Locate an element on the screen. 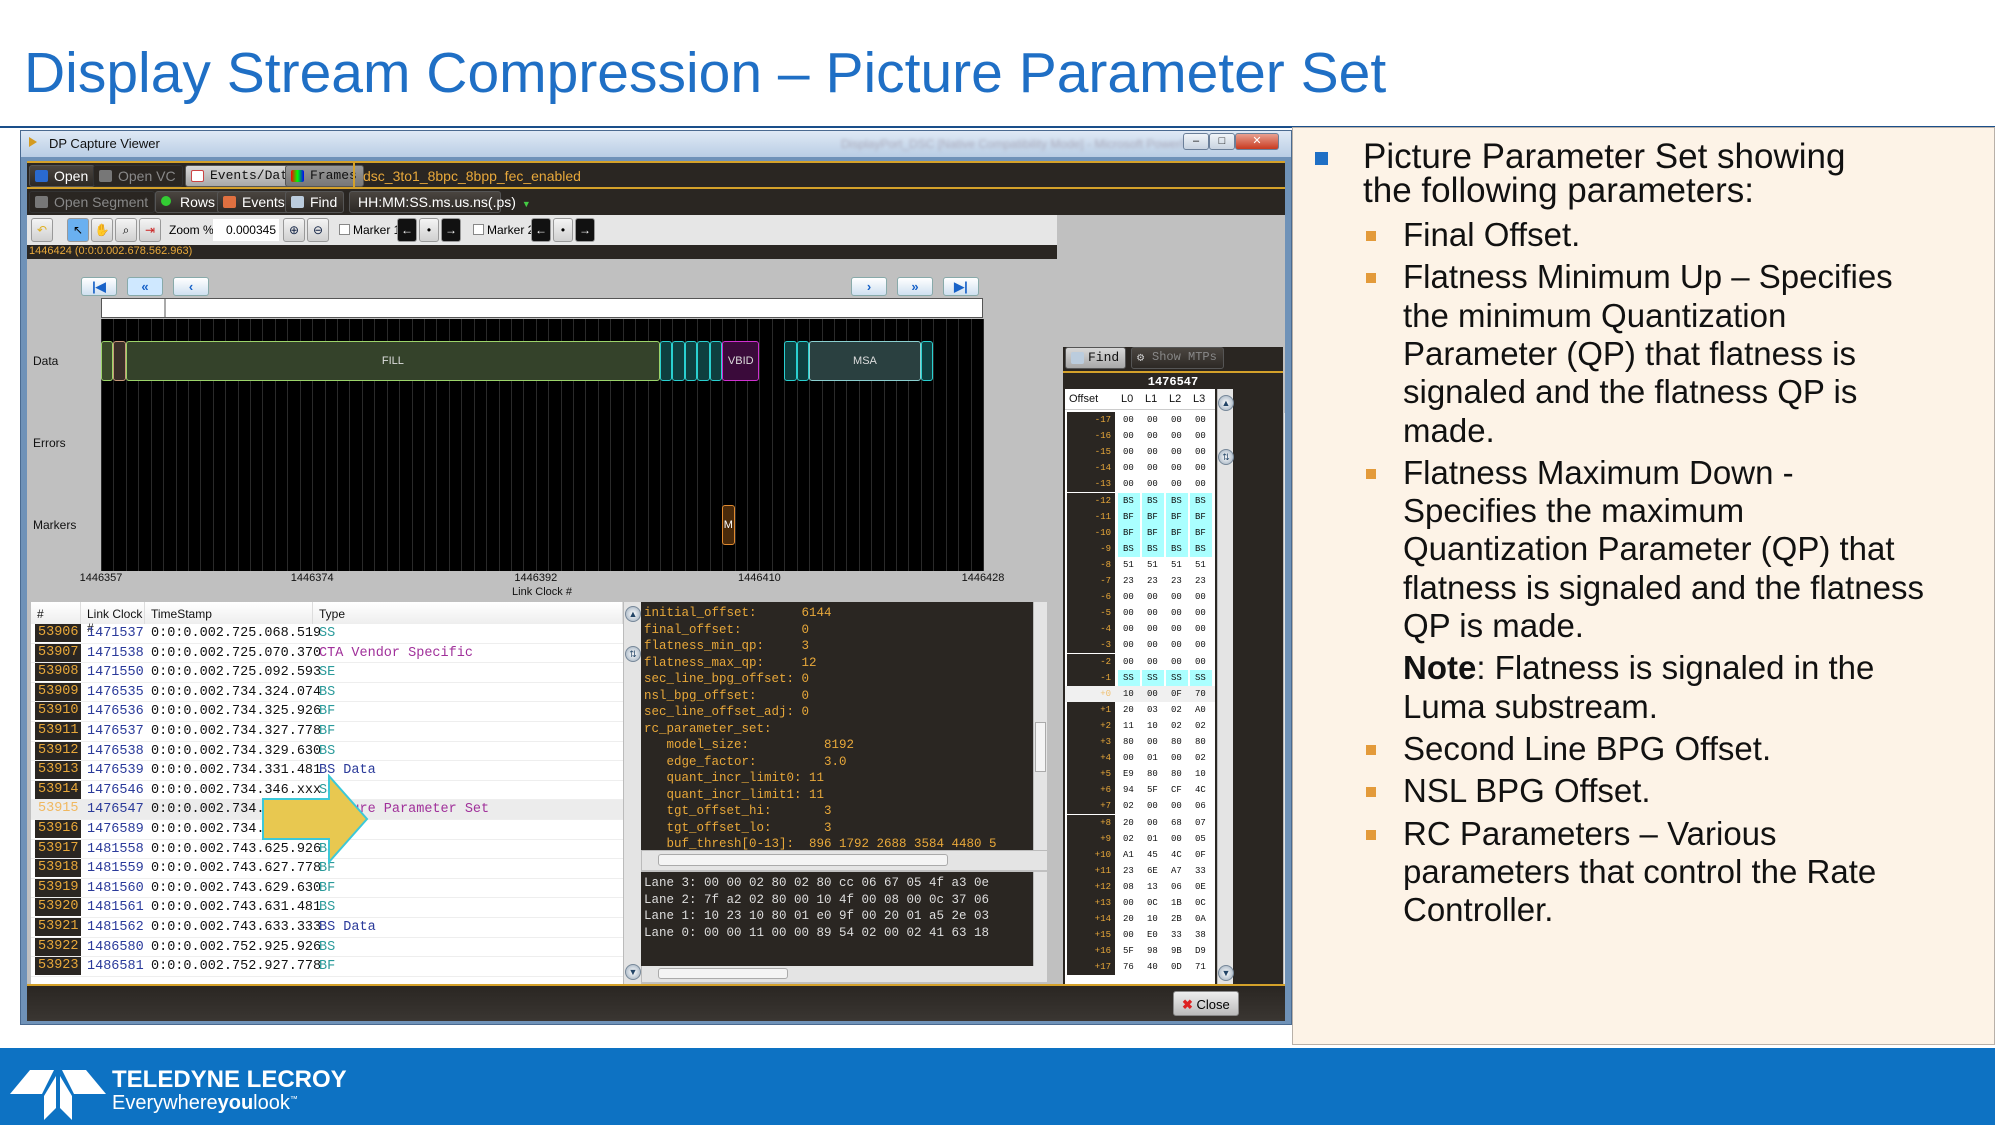  lane-column-header: L1 is located at coordinates (1151, 399).